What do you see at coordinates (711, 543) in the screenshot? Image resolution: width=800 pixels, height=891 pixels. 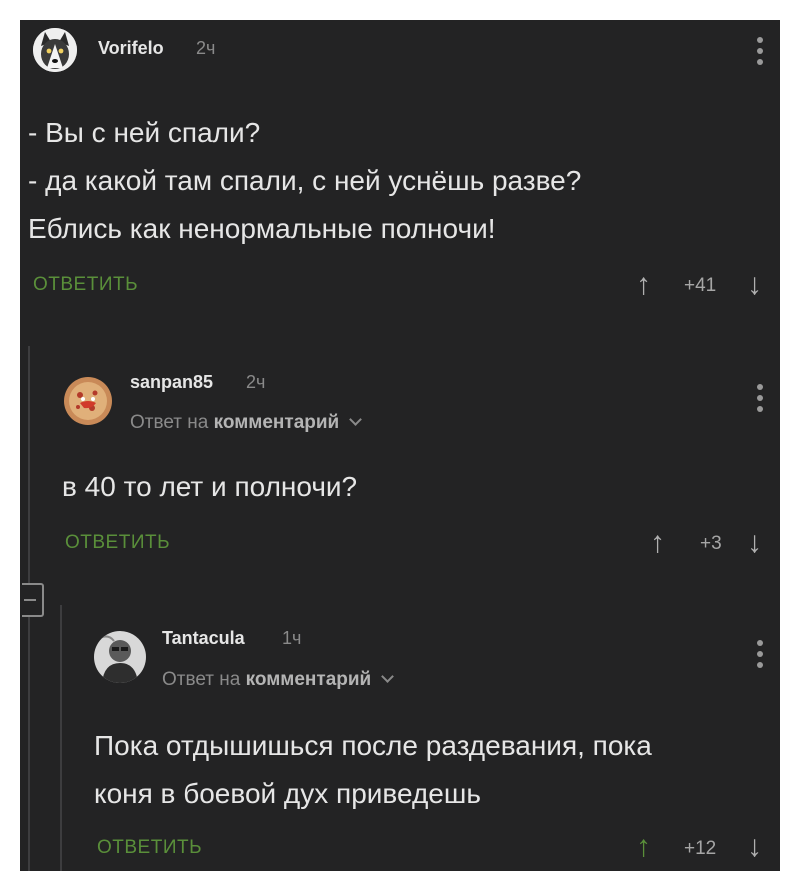 I see `rating-score: +3` at bounding box center [711, 543].